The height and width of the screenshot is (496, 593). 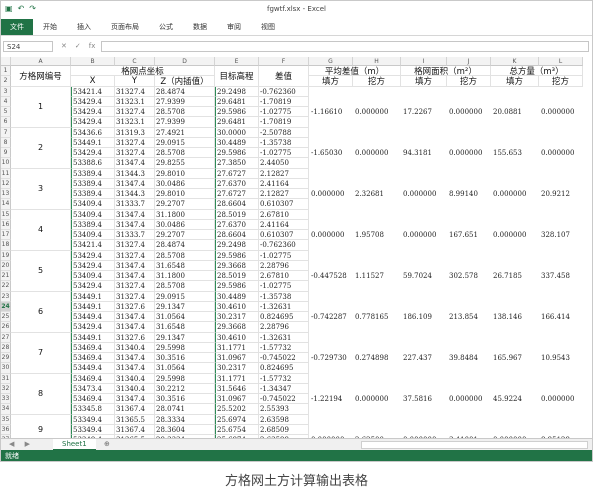 What do you see at coordinates (237, 265) in the screenshot?
I see `data-cell: 29.3668` at bounding box center [237, 265].